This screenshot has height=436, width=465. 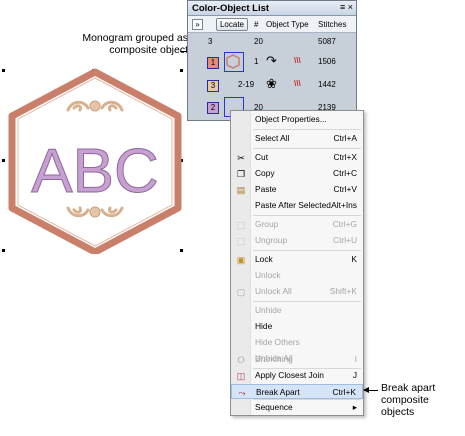 What do you see at coordinates (354, 407) in the screenshot?
I see `menu-item-shortcut: ▸` at bounding box center [354, 407].